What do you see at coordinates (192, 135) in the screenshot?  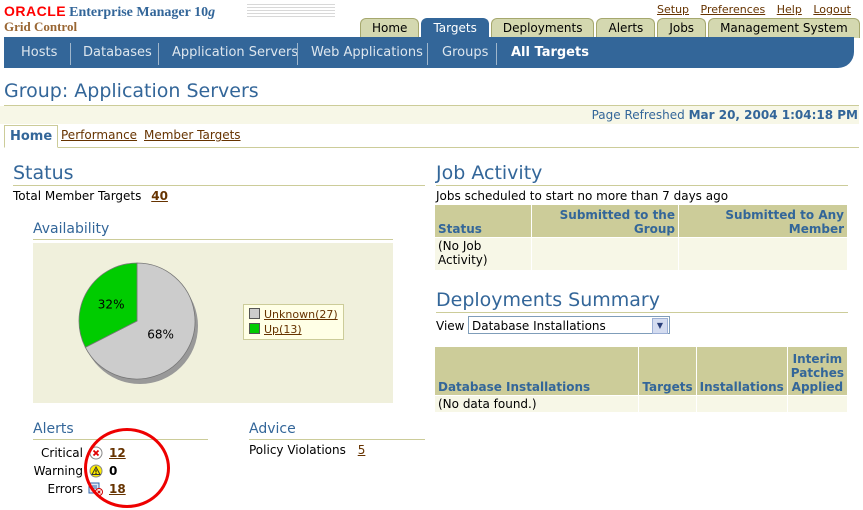 I see `subtab-member-targets: Member Targets` at bounding box center [192, 135].